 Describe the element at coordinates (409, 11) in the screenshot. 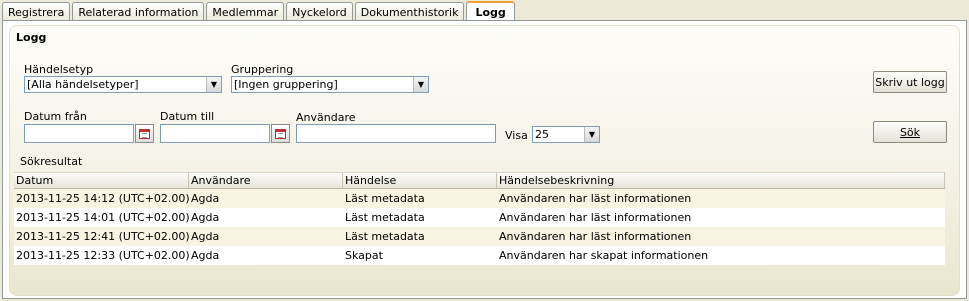

I see `tab-dokumenthistorik: Dokumenthistorik` at that location.